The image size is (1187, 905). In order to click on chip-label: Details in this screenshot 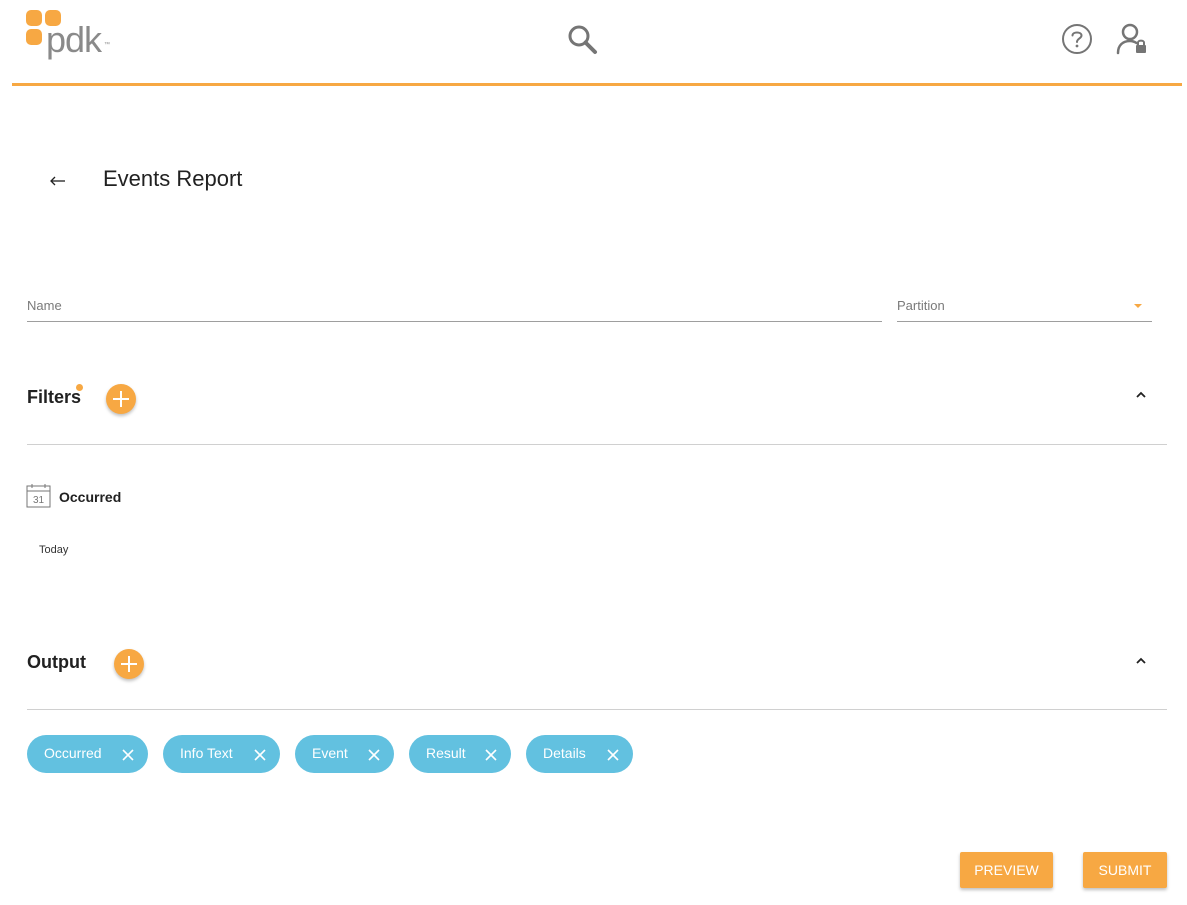, I will do `click(564, 753)`.